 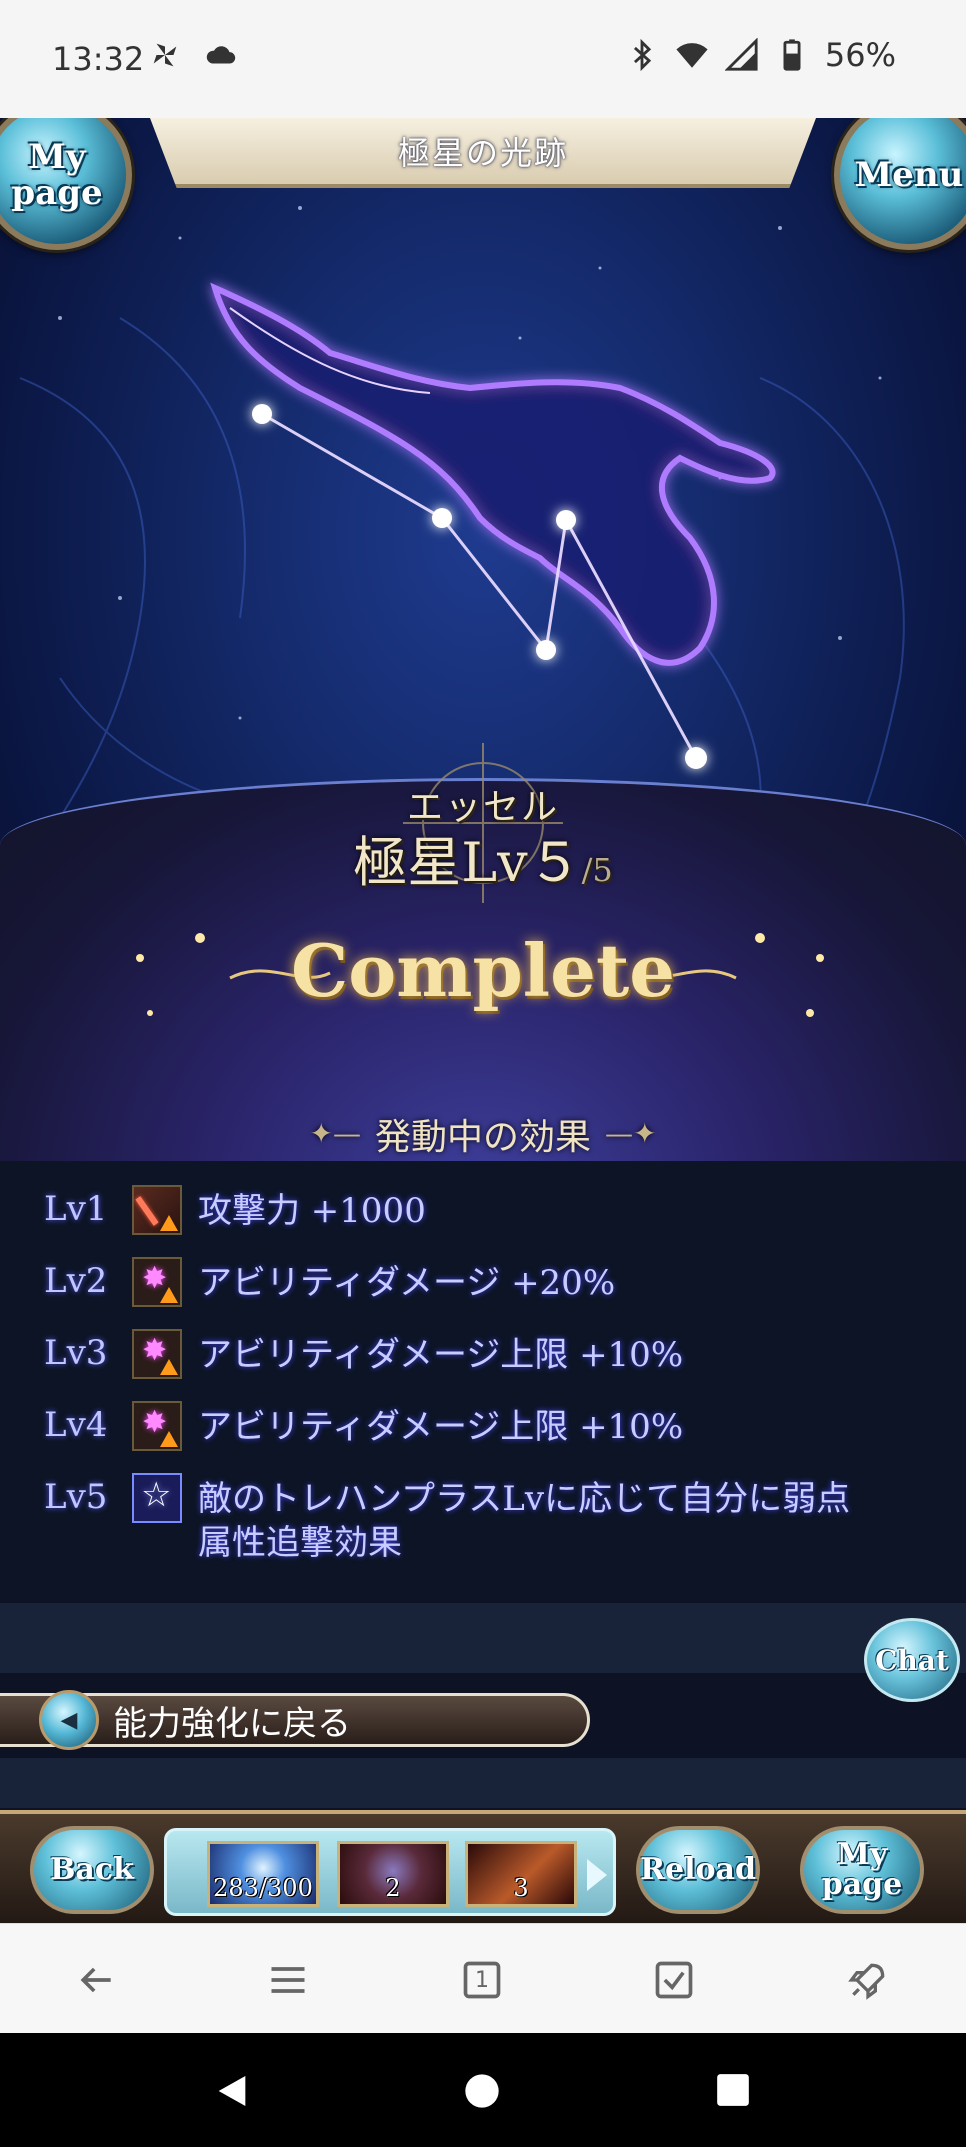 What do you see at coordinates (393, 1888) in the screenshot?
I see `item-slot-1-count: 2` at bounding box center [393, 1888].